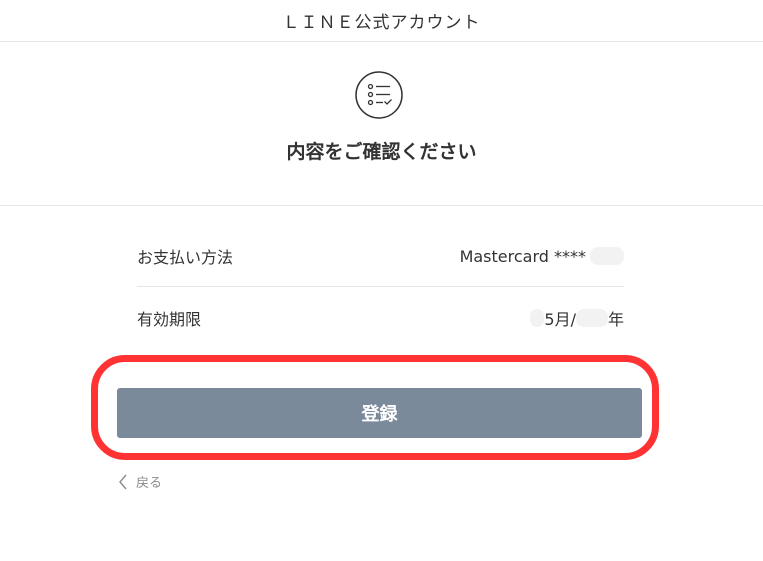  I want to click on expiry-value: 5月/ 年, so click(577, 318).